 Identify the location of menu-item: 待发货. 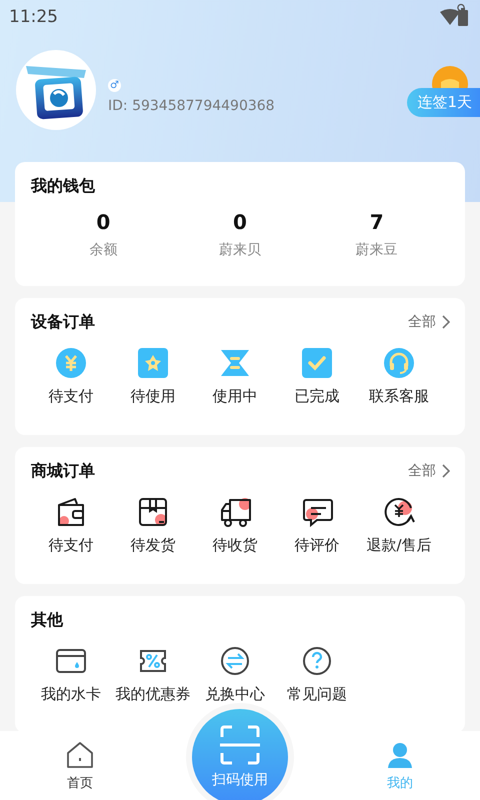
(153, 525).